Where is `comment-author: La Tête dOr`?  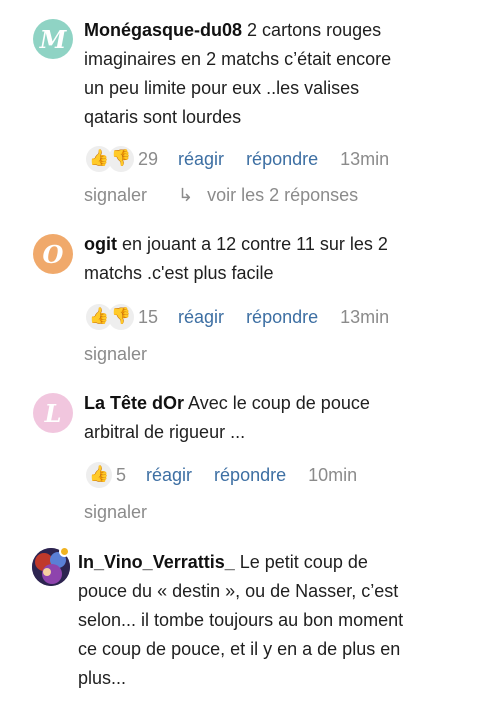 comment-author: La Tête dOr is located at coordinates (134, 403).